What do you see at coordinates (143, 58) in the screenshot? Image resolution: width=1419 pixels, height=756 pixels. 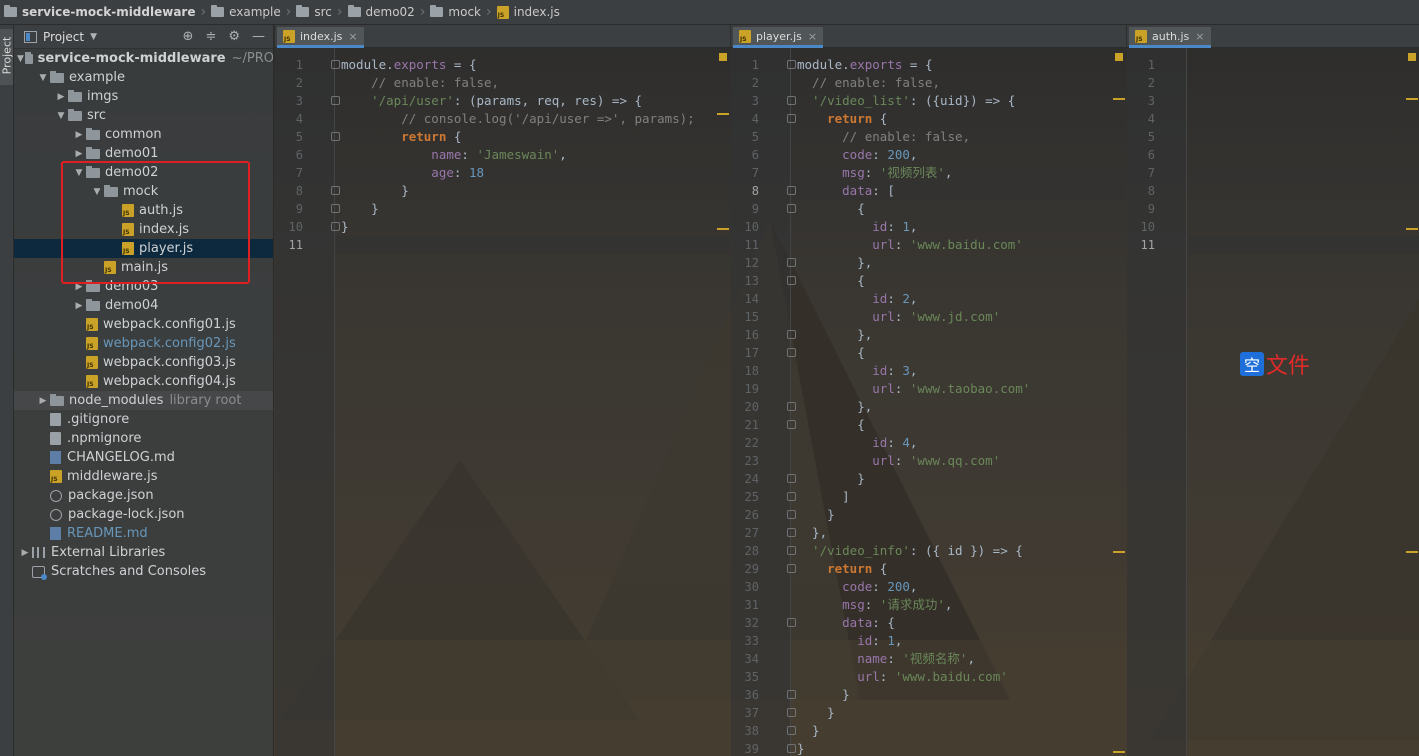 I see `tree-item: ▼ service-mock-middleware ~/PRO` at bounding box center [143, 58].